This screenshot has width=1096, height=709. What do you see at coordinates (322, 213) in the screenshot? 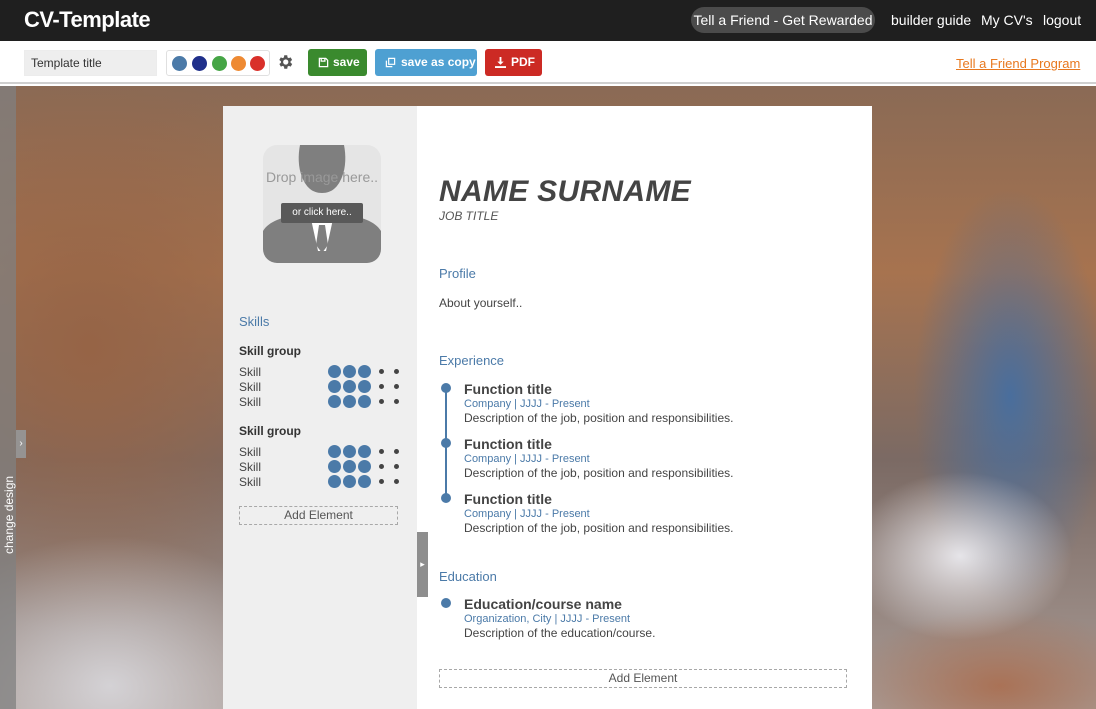
I see `photo-click-button: or click here..` at bounding box center [322, 213].